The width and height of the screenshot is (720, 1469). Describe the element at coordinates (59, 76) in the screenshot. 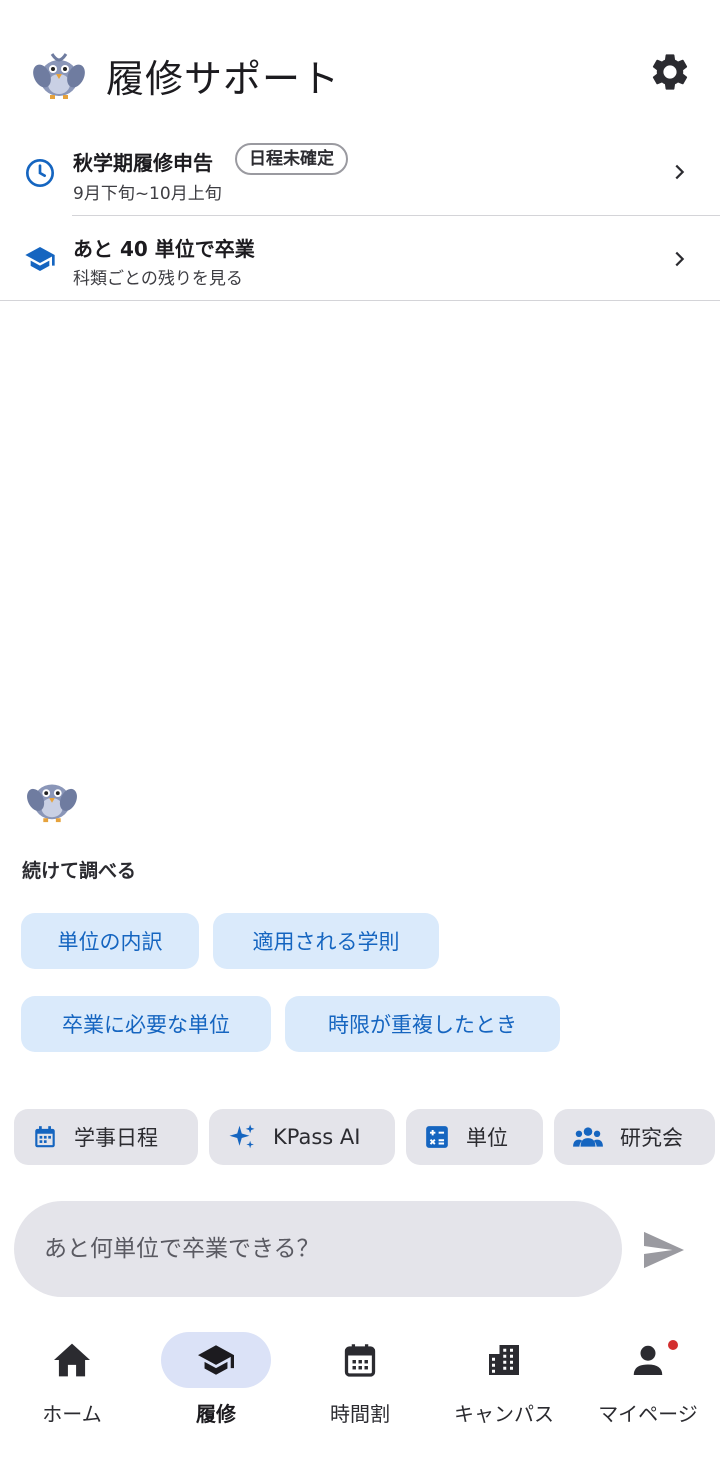

I see `bird-logo-icon` at that location.